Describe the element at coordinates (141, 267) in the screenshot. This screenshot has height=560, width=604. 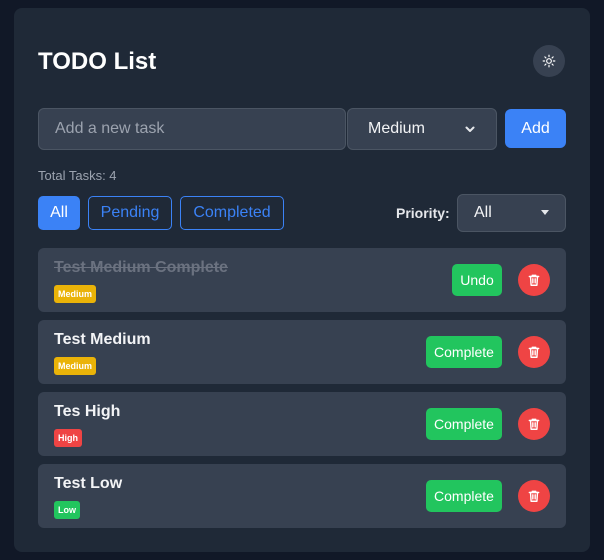
I see `task-title: Test Medium Complete` at that location.